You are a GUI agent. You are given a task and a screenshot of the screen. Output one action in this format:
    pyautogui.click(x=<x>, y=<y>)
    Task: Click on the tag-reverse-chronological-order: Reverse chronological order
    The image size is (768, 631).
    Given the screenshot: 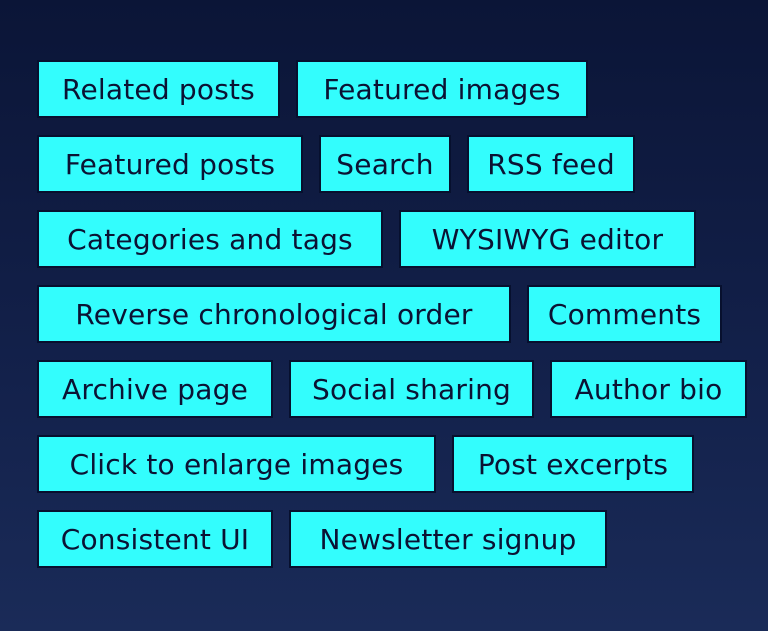 What is the action you would take?
    pyautogui.click(x=274, y=314)
    